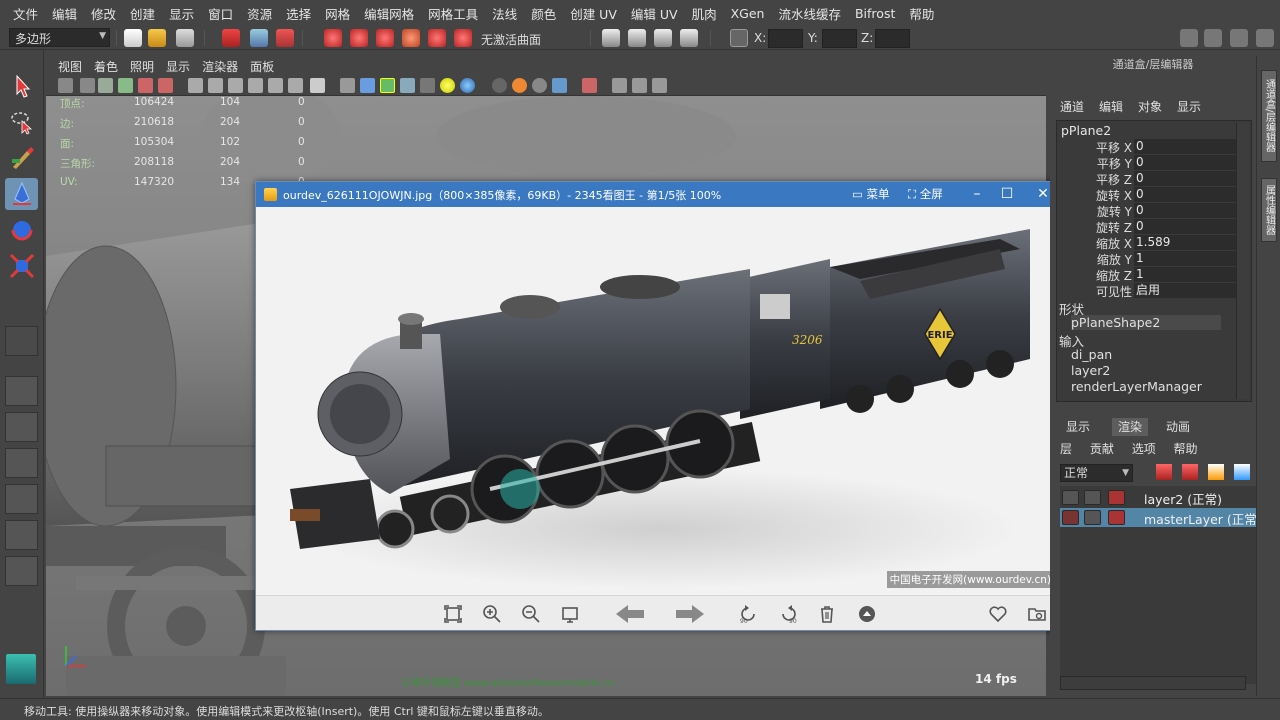 Image resolution: width=1280 pixels, height=720 pixels. I want to click on scale-tool, so click(21, 266).